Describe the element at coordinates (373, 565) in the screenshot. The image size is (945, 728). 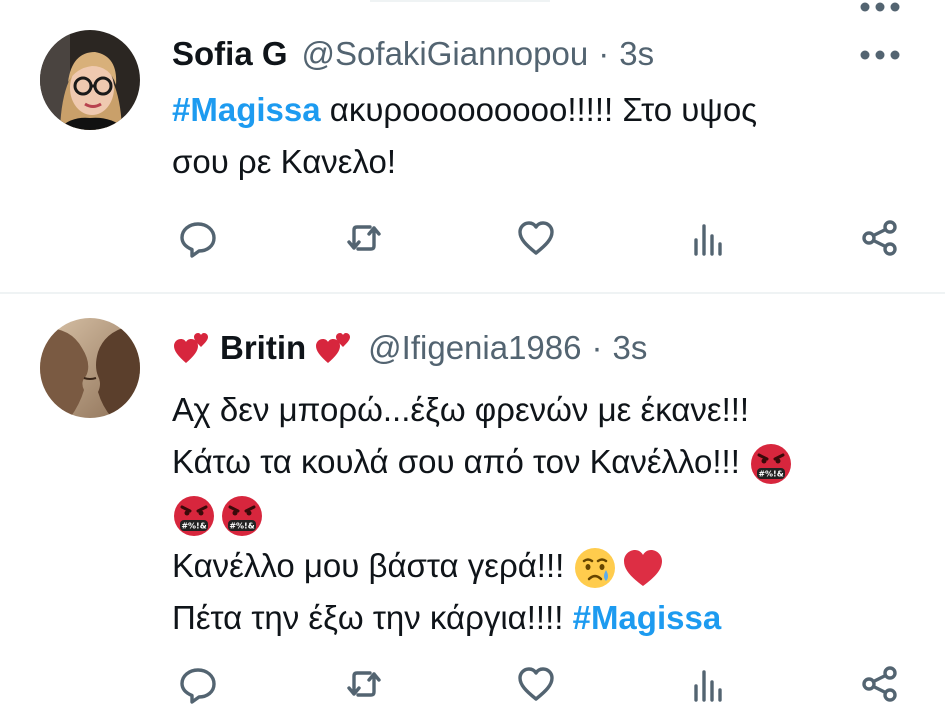
I see `tweet-line-text: Κανέλλο μου βάστα γερά!!!` at that location.